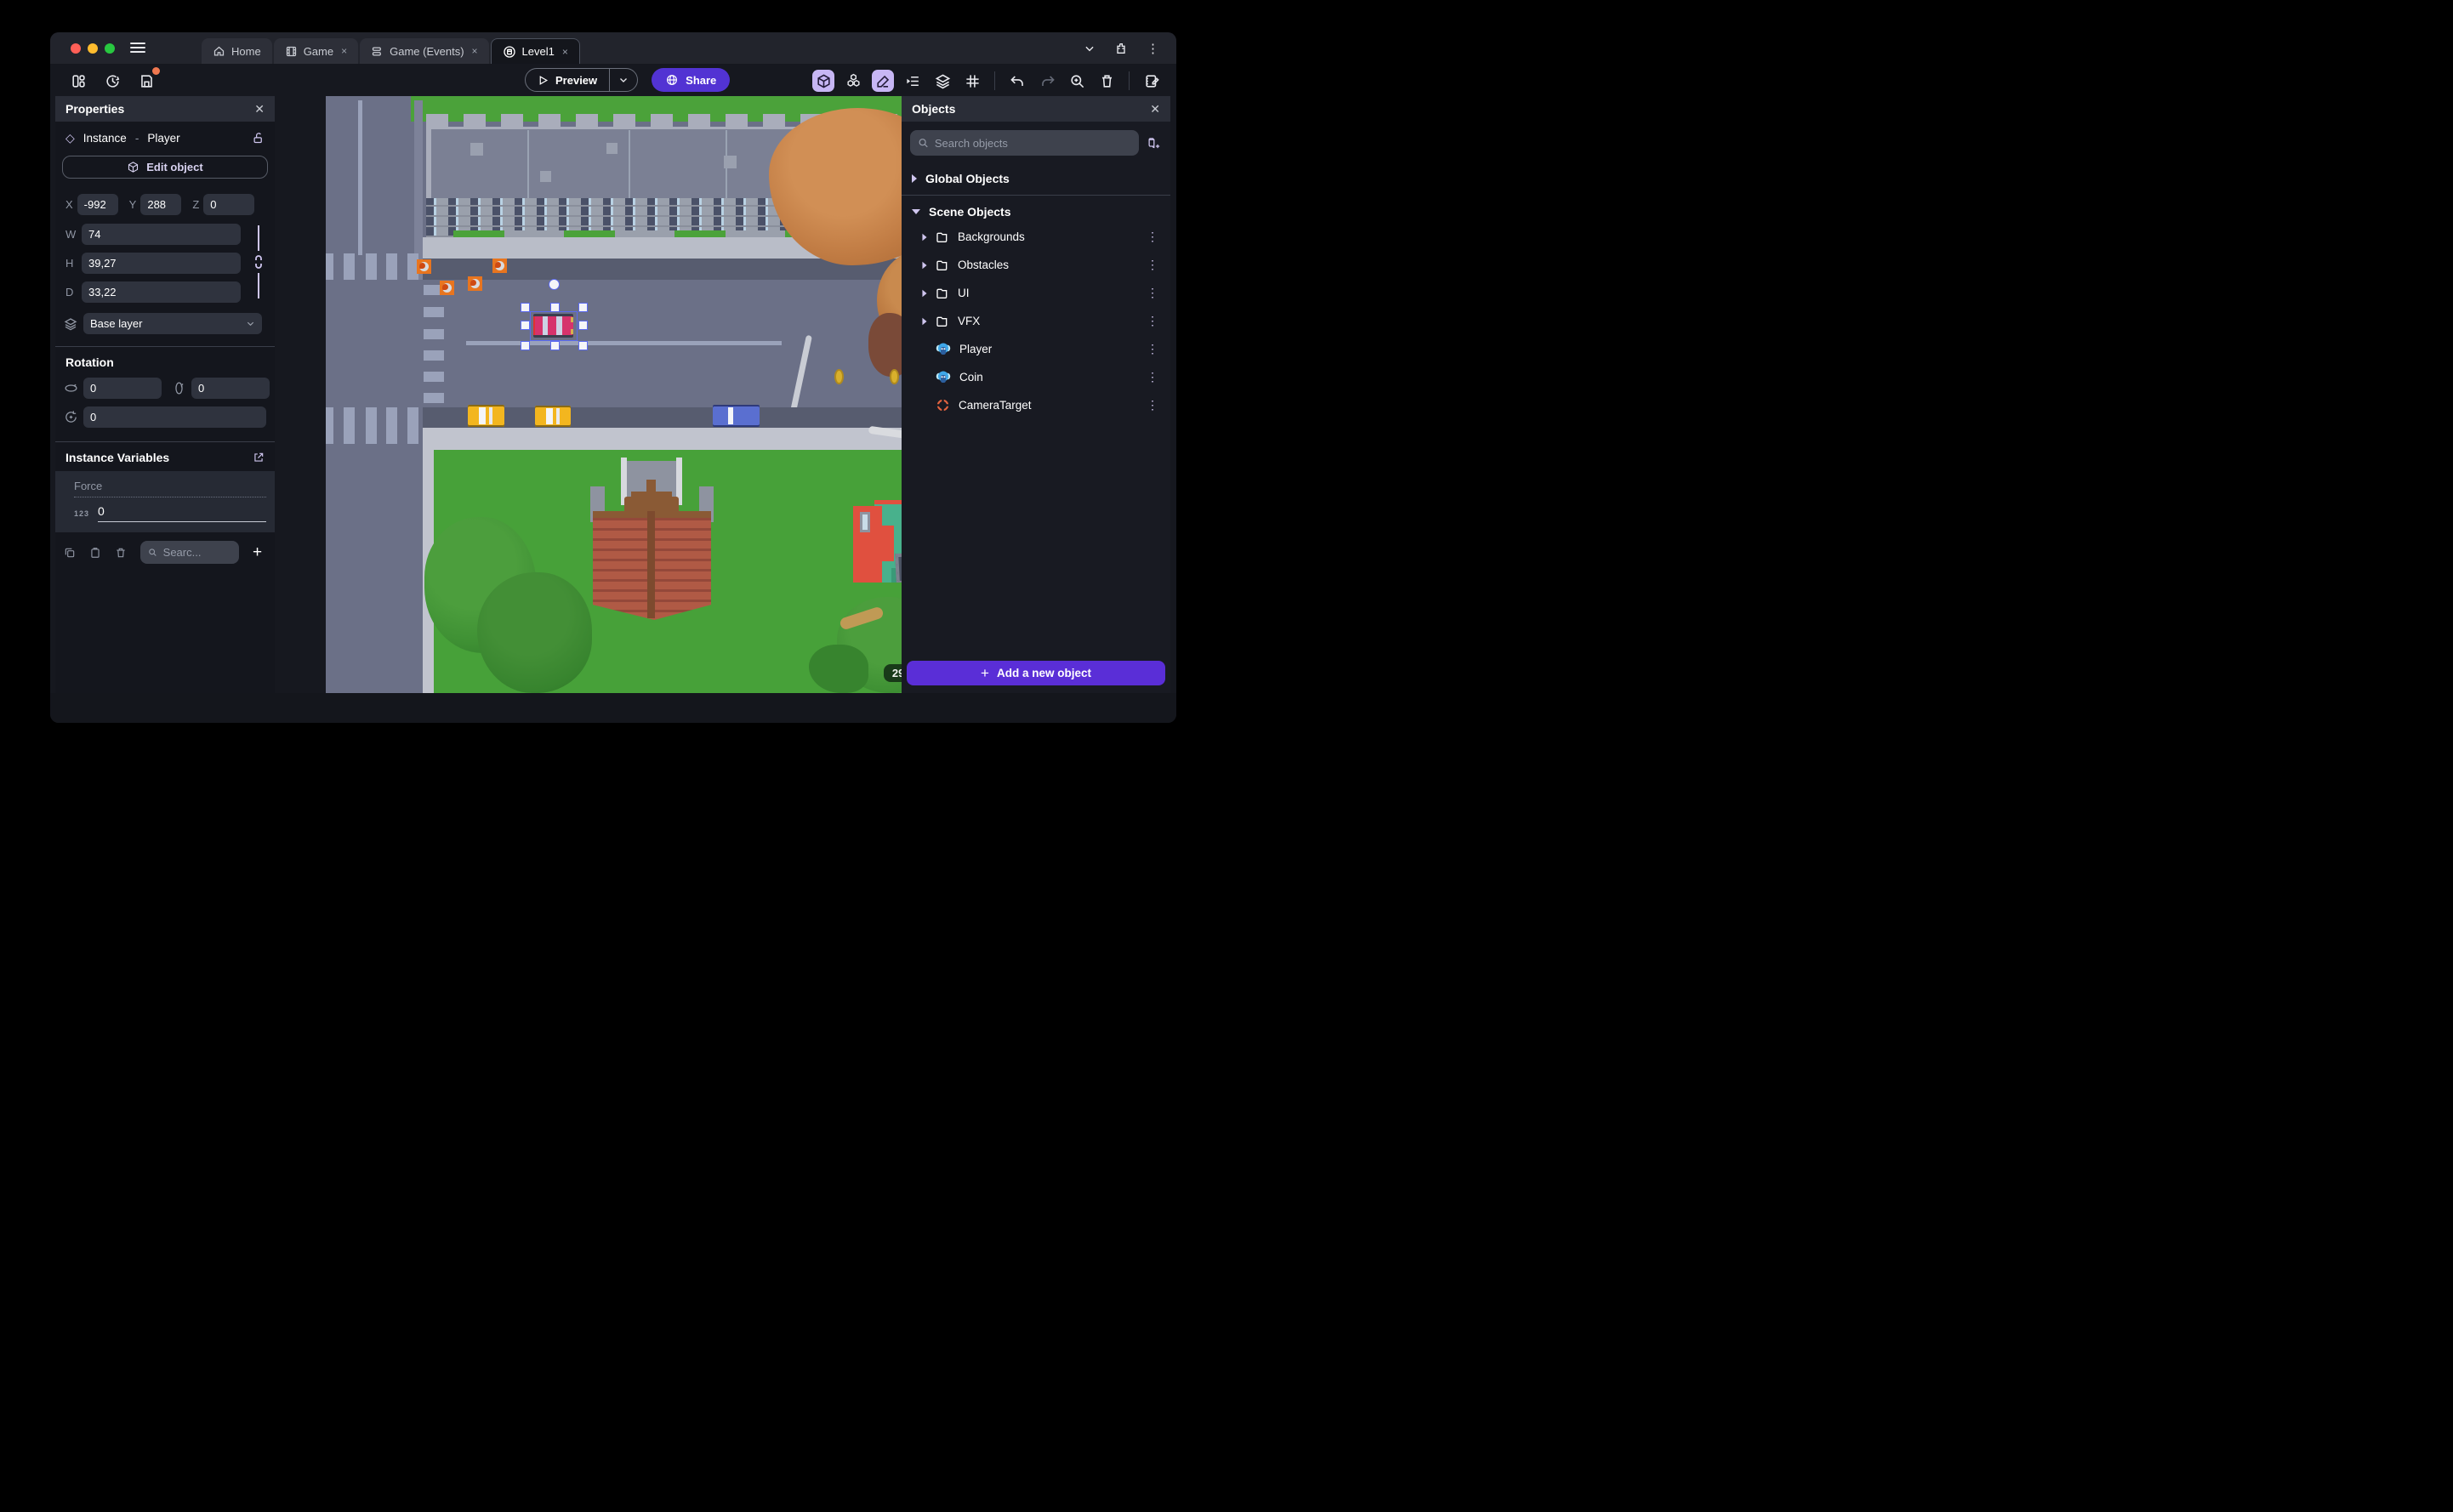 The height and width of the screenshot is (1512, 2453). I want to click on tree-green-instance, so click(534, 632).